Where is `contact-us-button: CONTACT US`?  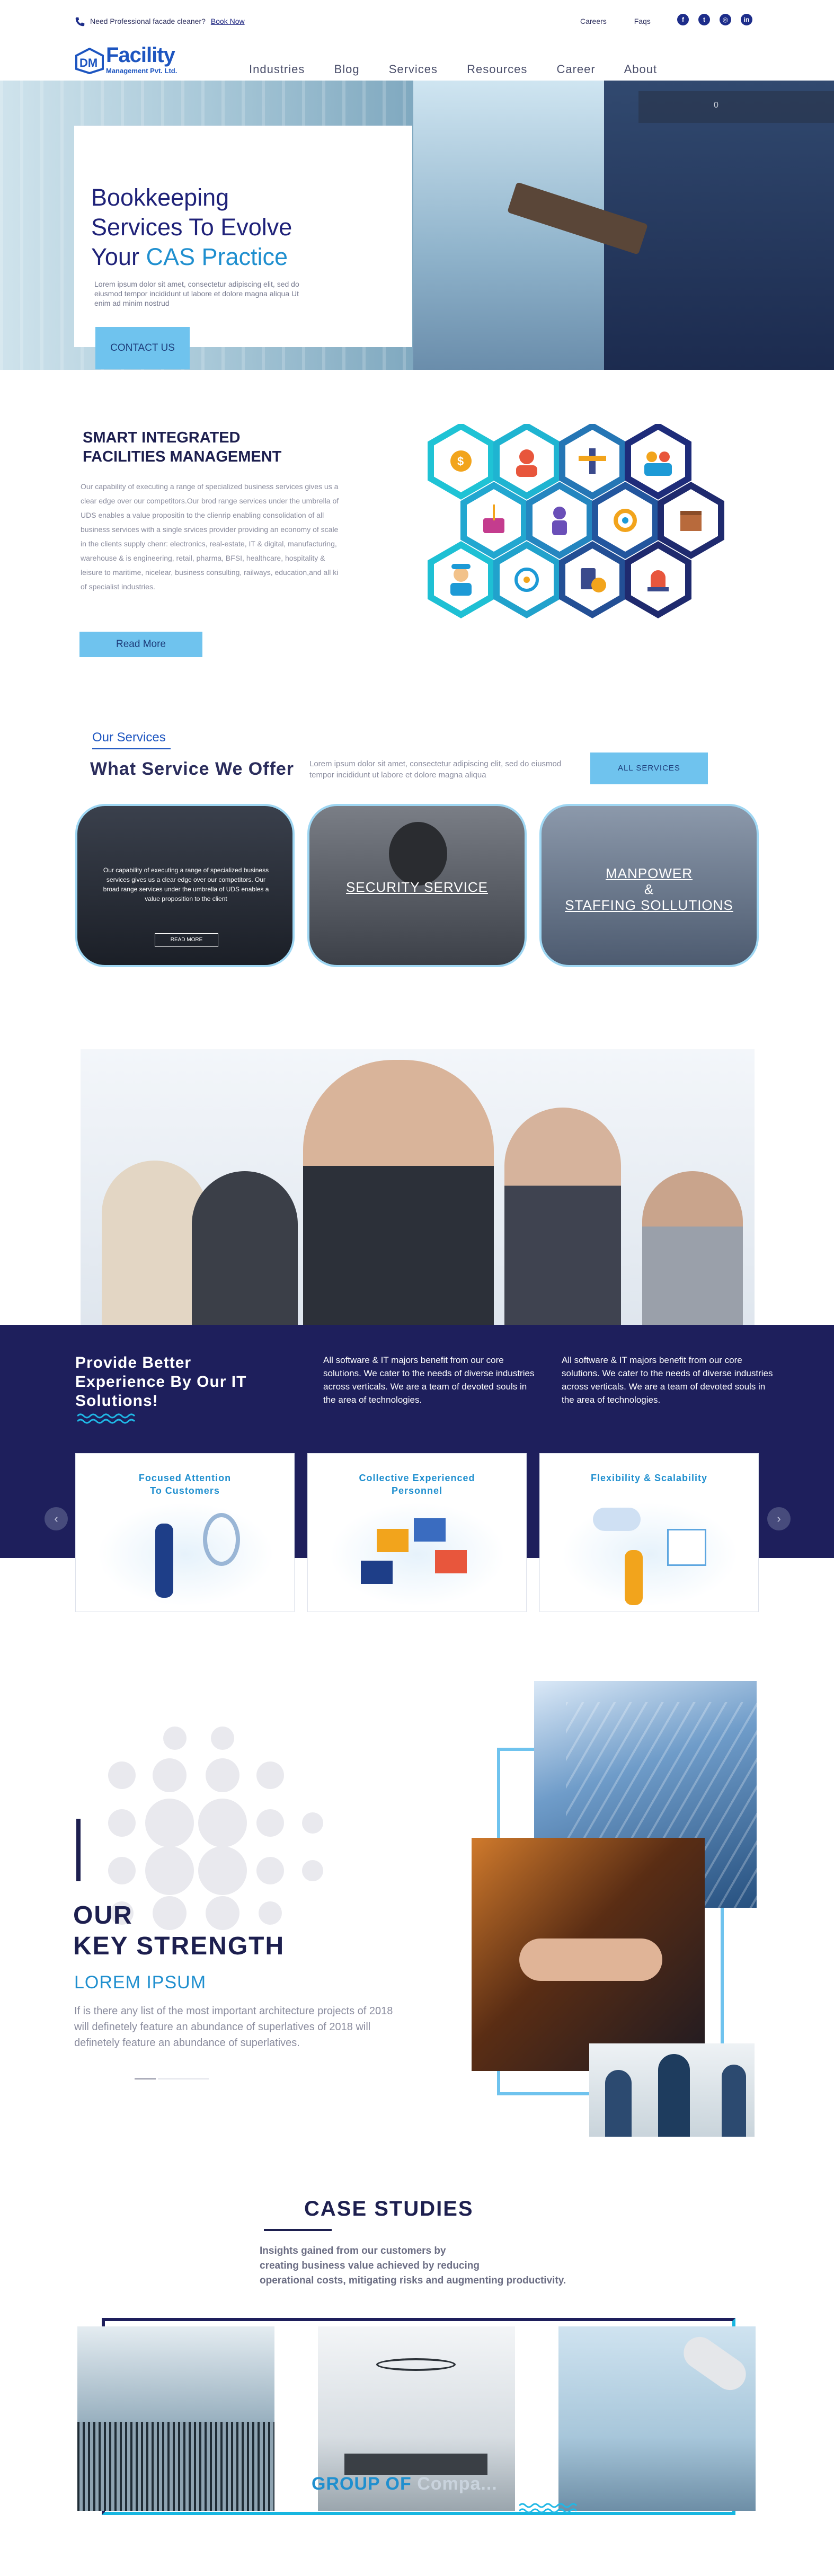
contact-us-button: CONTACT US is located at coordinates (143, 348).